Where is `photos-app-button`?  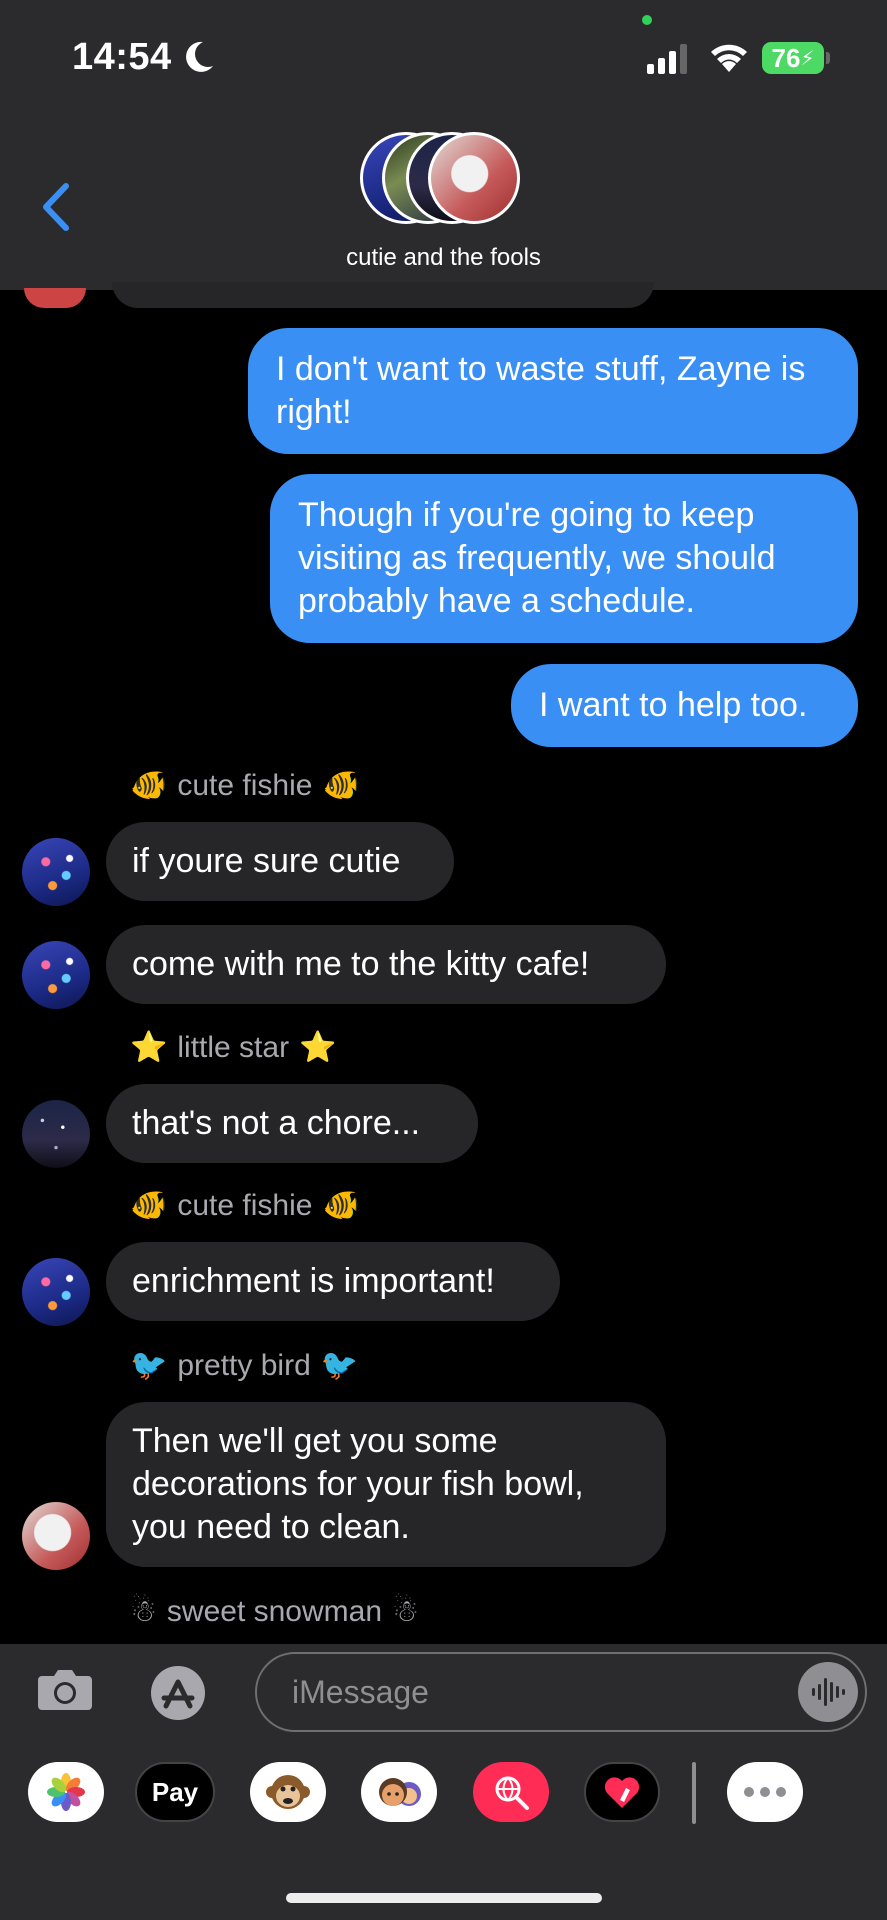 photos-app-button is located at coordinates (66, 1792).